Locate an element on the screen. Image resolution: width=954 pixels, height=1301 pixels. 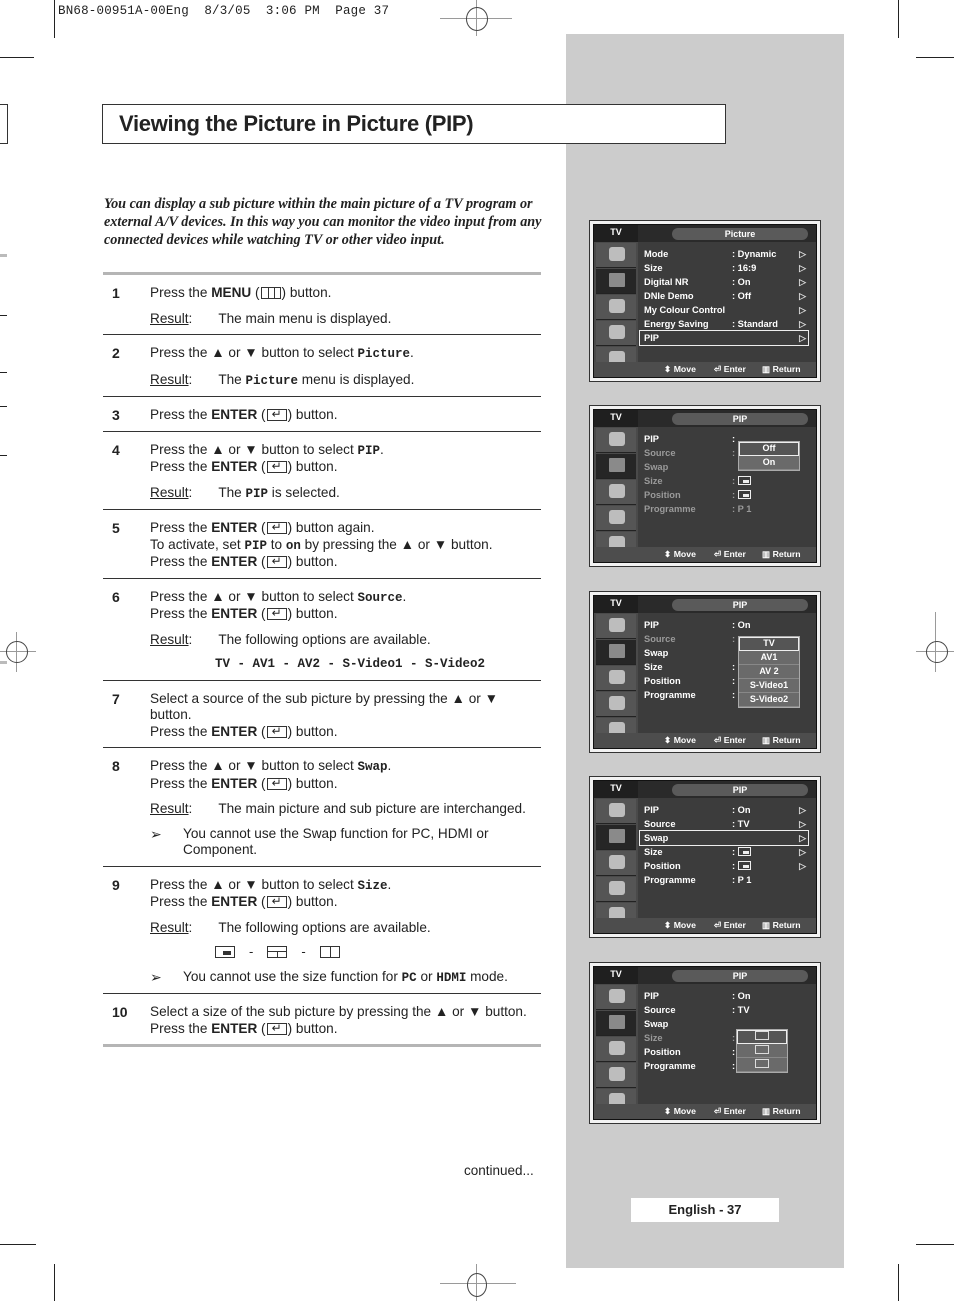
dropdown-option: AV 2 is located at coordinates (769, 672).